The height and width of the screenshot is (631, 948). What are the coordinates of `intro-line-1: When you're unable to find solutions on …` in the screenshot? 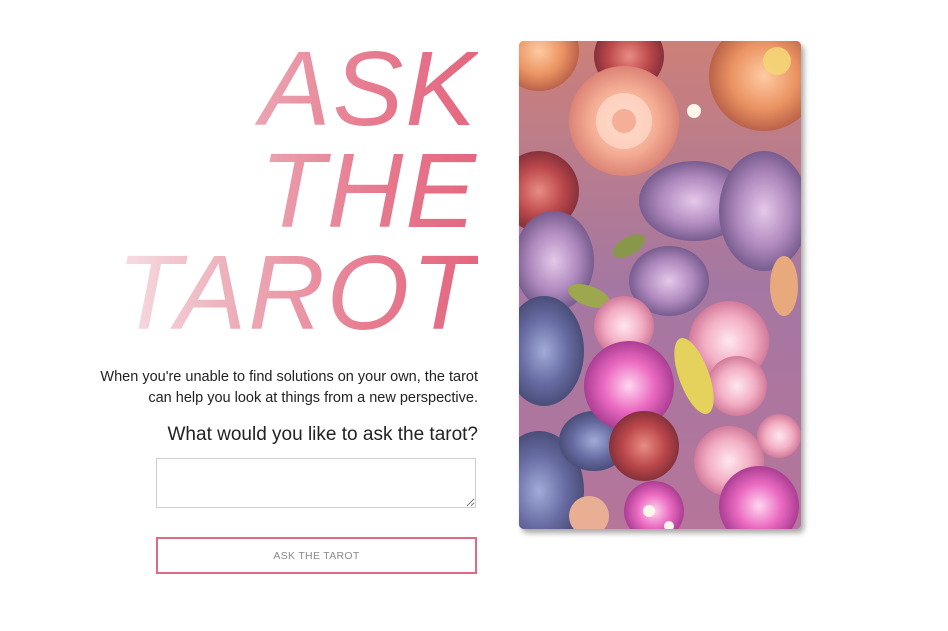 It's located at (289, 377).